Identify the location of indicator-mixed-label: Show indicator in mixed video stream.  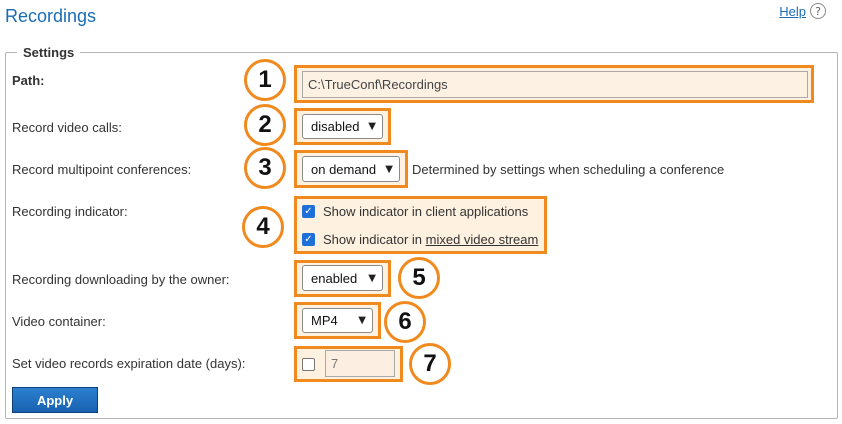
(430, 239).